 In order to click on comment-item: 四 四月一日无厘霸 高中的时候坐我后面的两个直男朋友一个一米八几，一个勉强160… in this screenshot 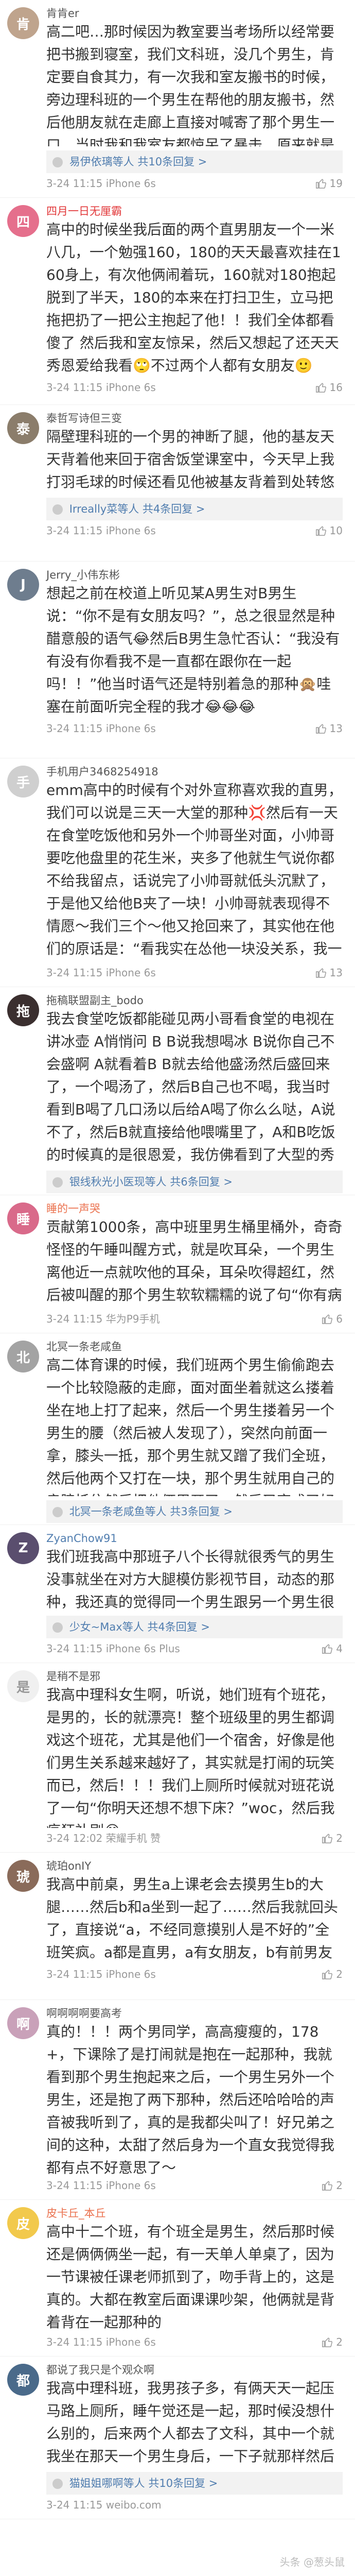, I will do `click(177, 301)`.